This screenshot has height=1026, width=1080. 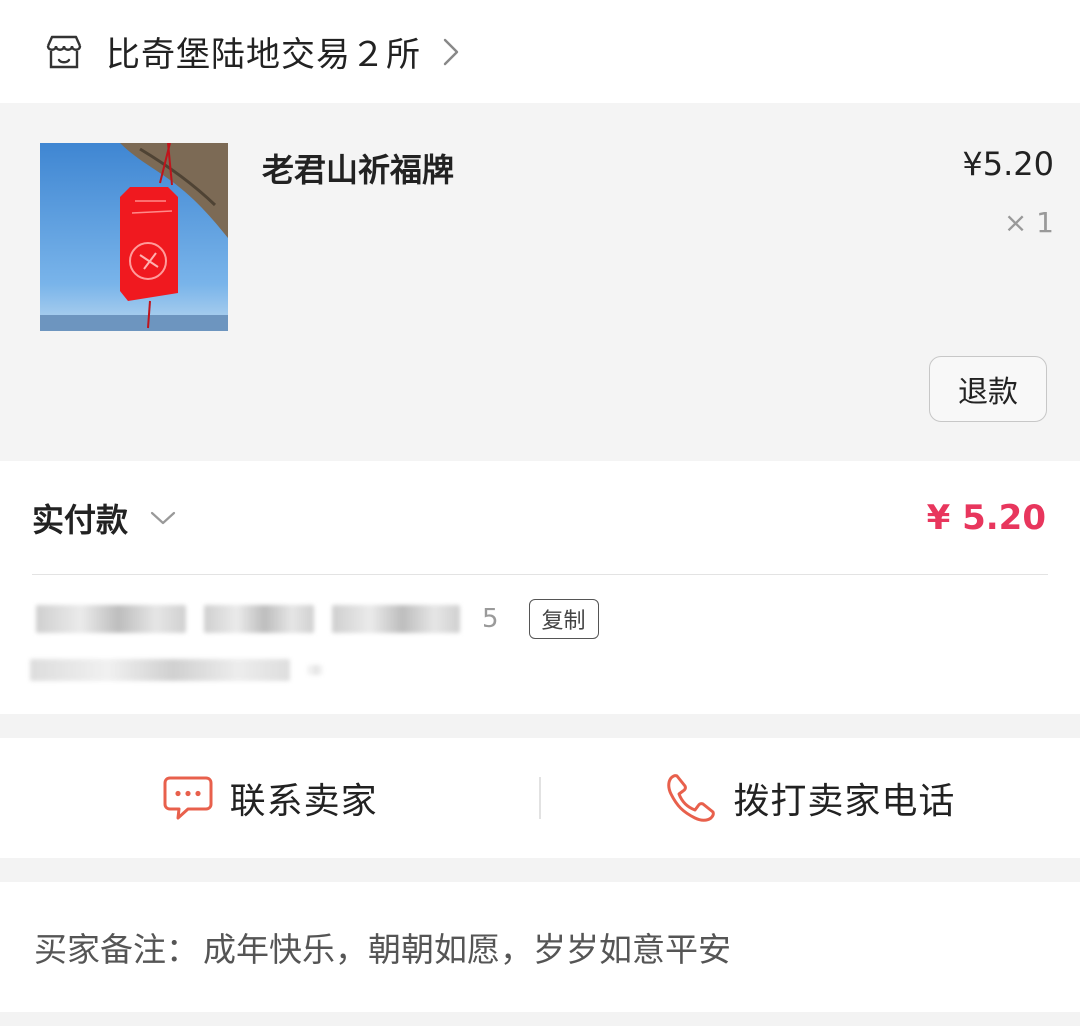 I want to click on buyer-note-label: 买家备注：, so click(x=116, y=949).